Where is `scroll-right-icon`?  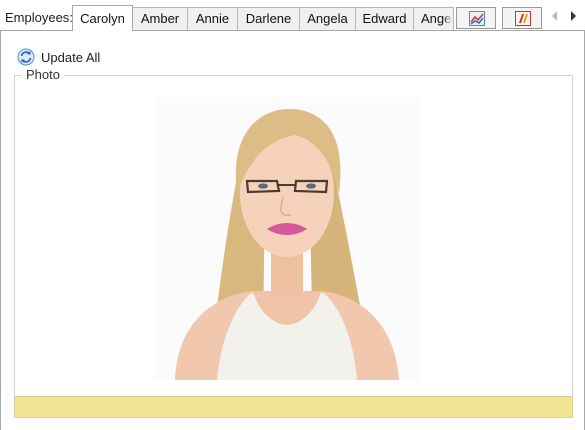 scroll-right-icon is located at coordinates (573, 16).